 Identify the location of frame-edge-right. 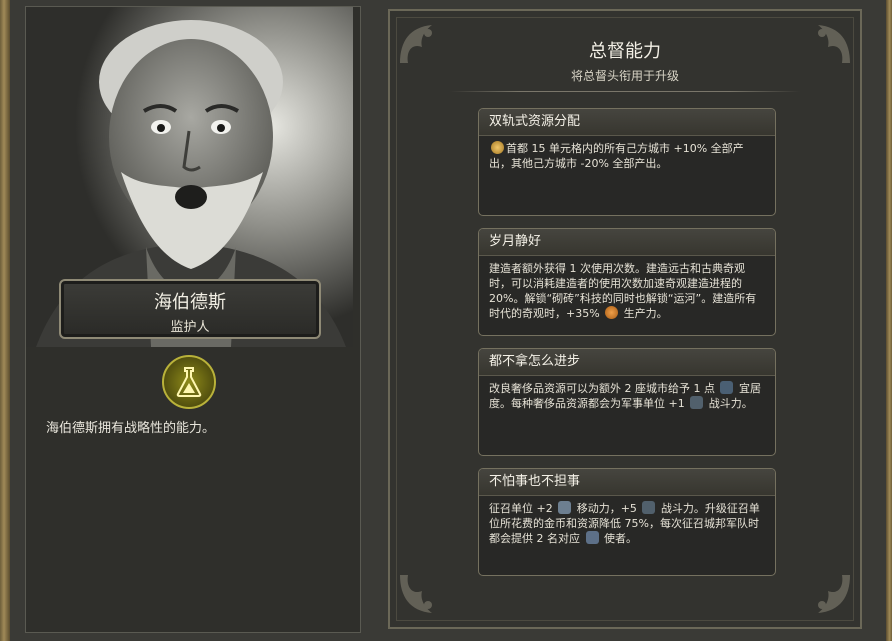
(889, 320).